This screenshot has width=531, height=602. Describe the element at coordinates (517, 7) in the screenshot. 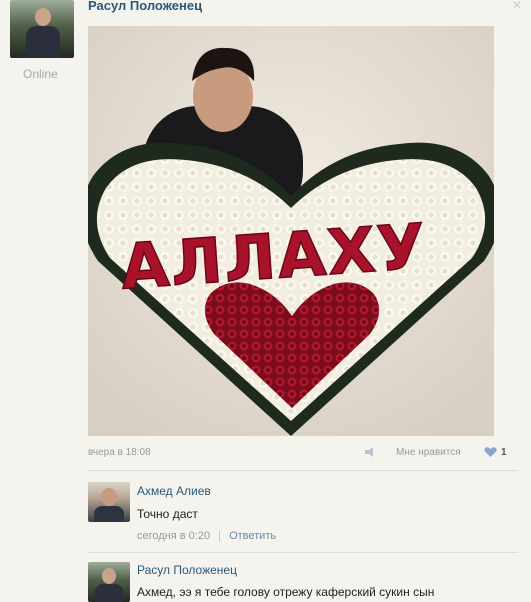

I see `close-icon: ×` at that location.